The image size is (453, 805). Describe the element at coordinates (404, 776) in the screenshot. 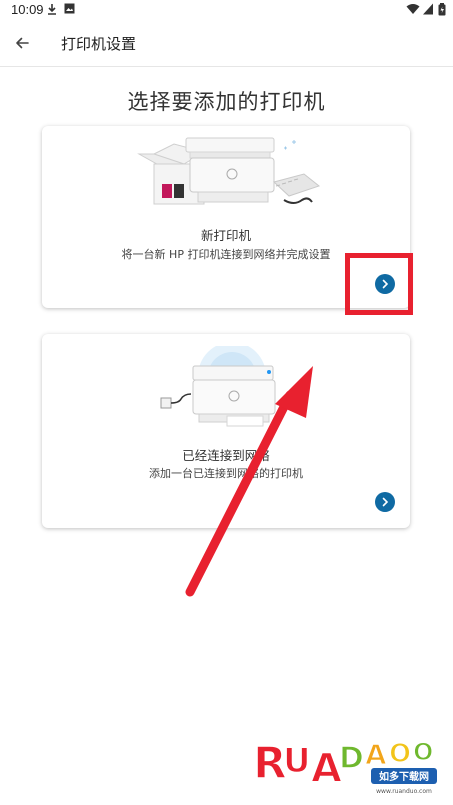

I see `svg-text: 如多下载网` at that location.